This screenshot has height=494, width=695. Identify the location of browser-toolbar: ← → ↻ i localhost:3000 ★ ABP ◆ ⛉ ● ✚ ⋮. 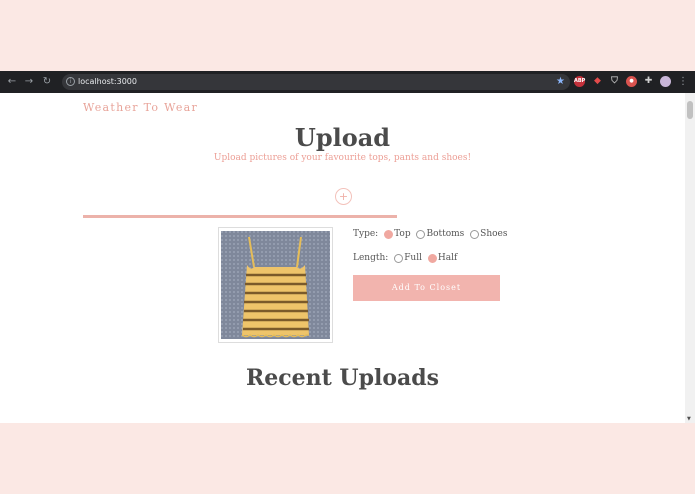
(347, 82).